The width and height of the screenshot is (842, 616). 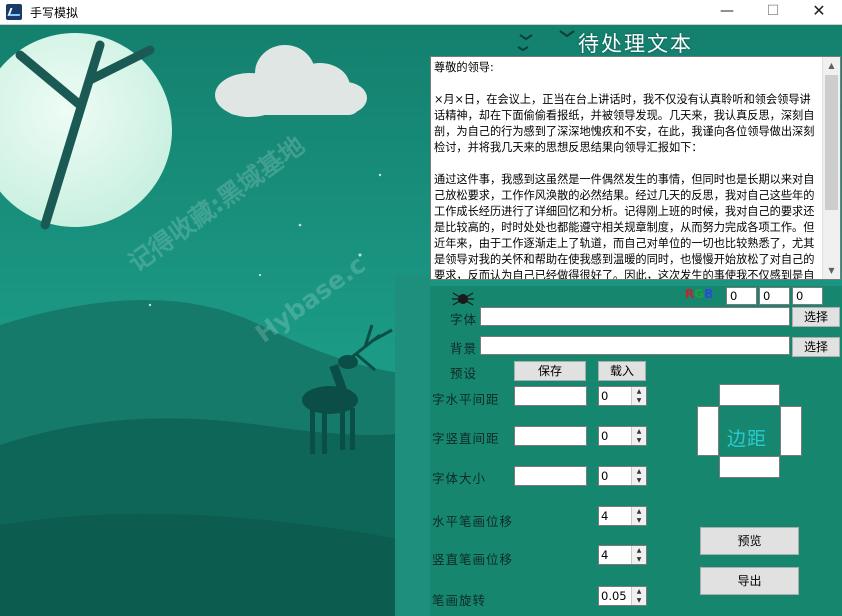 I want to click on h-spacing-label: 字水平间距, so click(x=466, y=399).